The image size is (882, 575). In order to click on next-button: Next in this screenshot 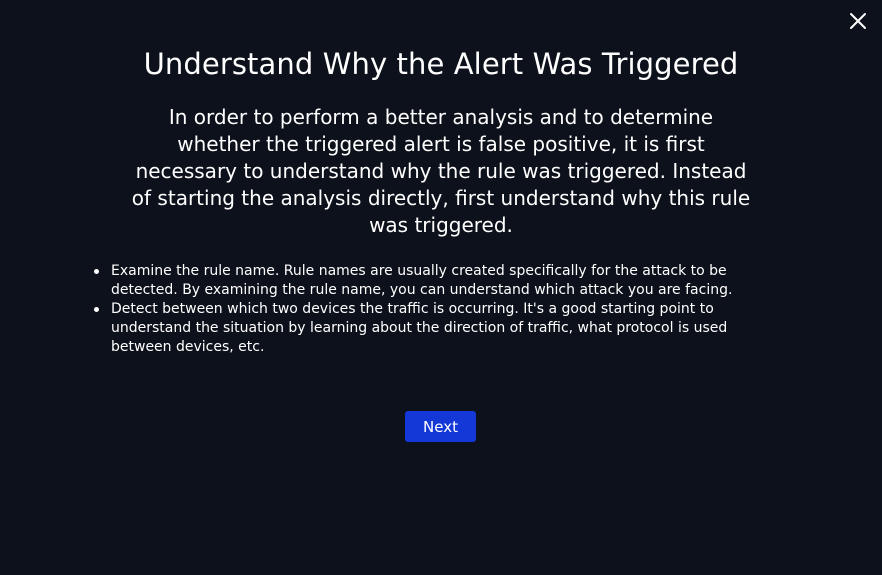, I will do `click(440, 426)`.